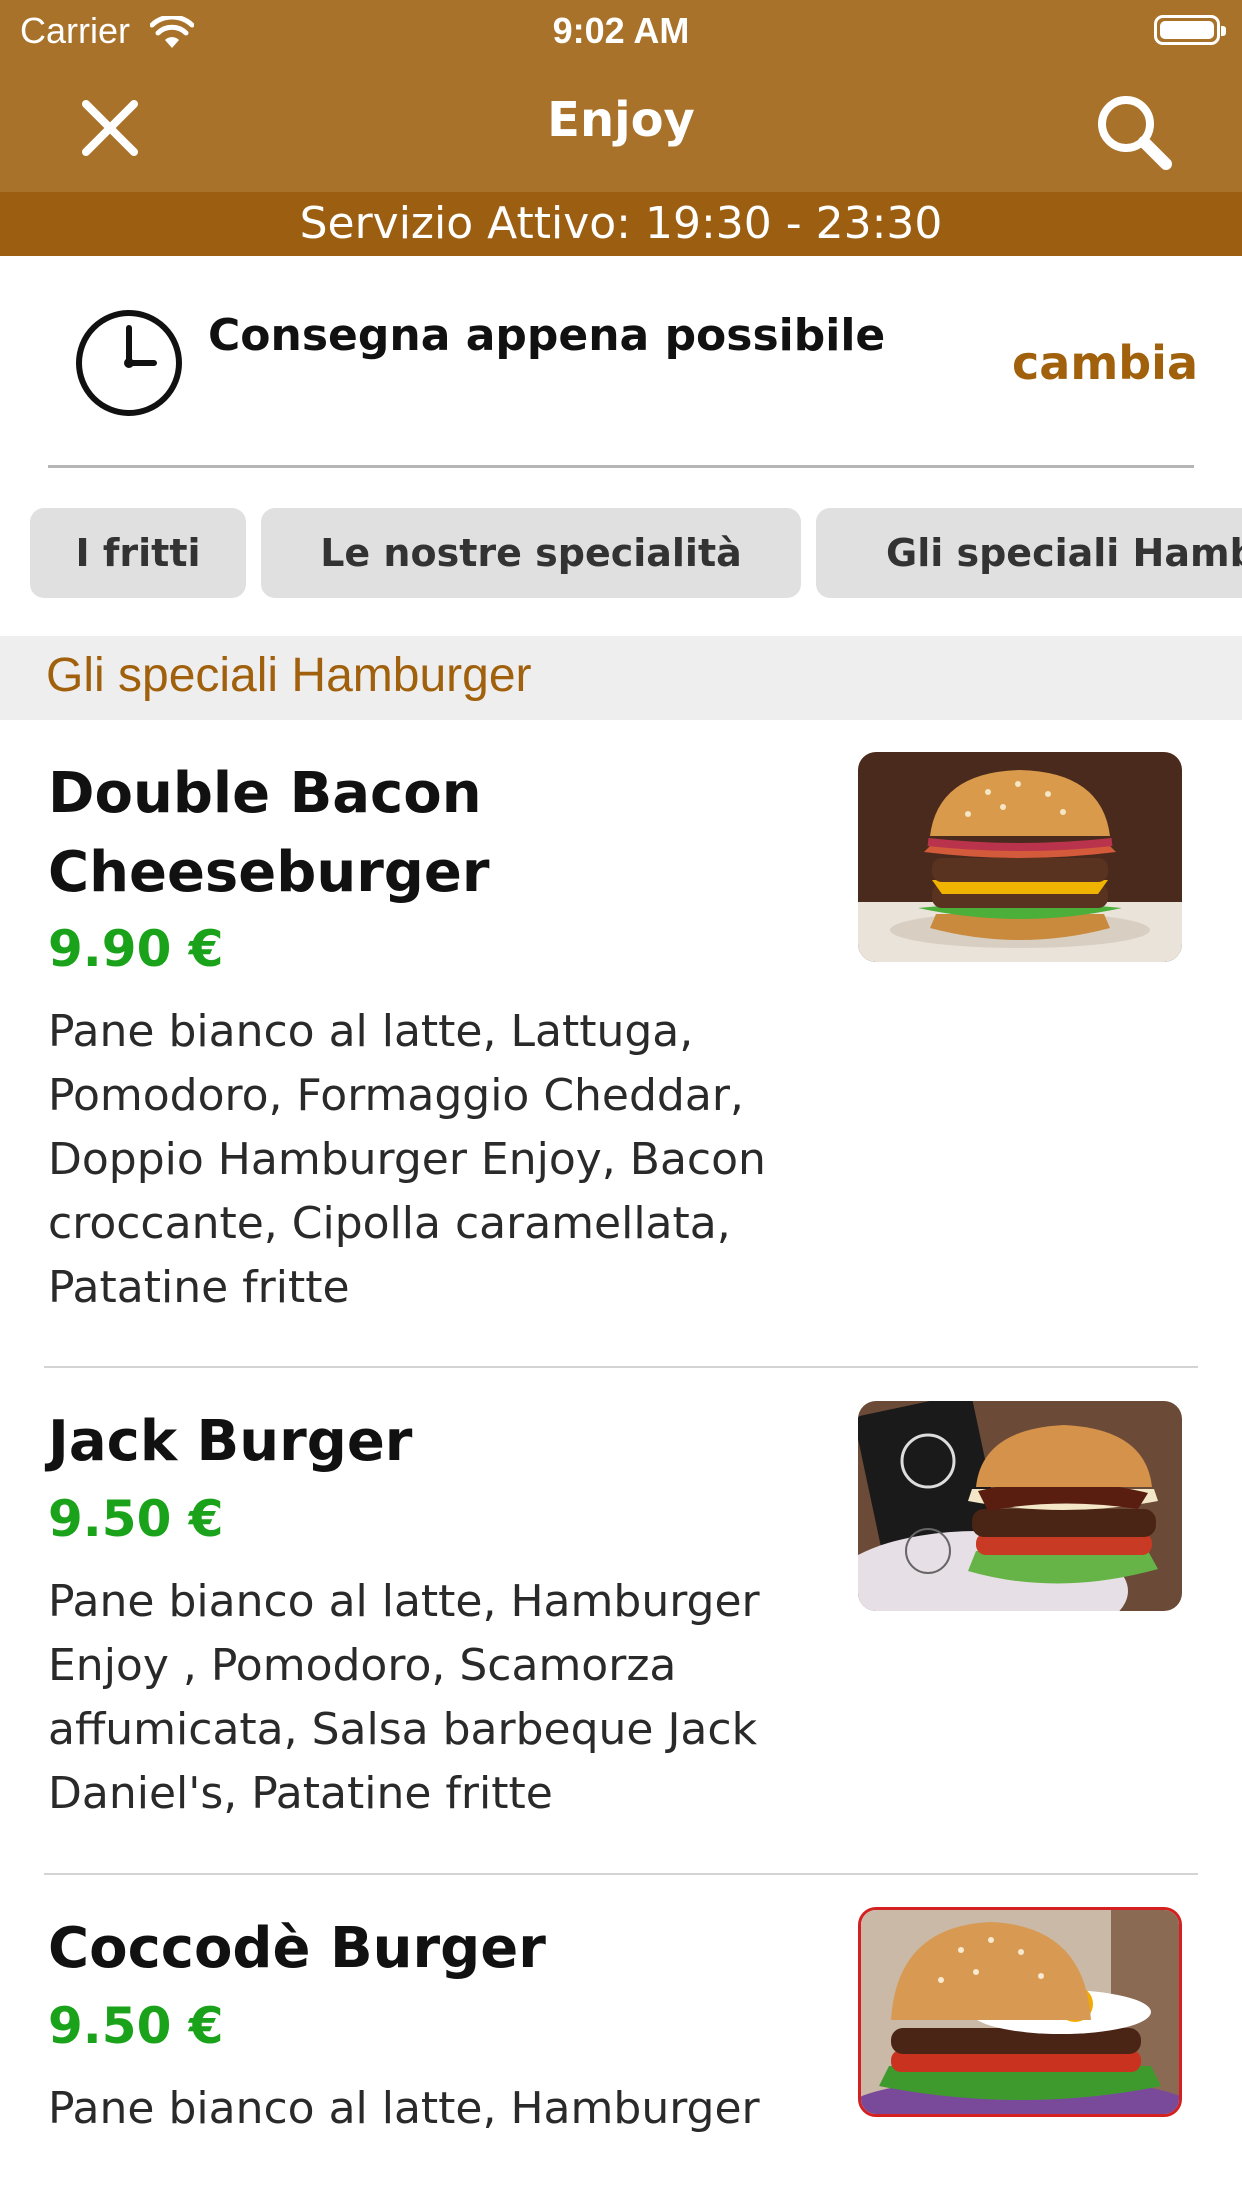 The height and width of the screenshot is (2208, 1242). I want to click on item-name: Coccodè Burger, so click(297, 1948).